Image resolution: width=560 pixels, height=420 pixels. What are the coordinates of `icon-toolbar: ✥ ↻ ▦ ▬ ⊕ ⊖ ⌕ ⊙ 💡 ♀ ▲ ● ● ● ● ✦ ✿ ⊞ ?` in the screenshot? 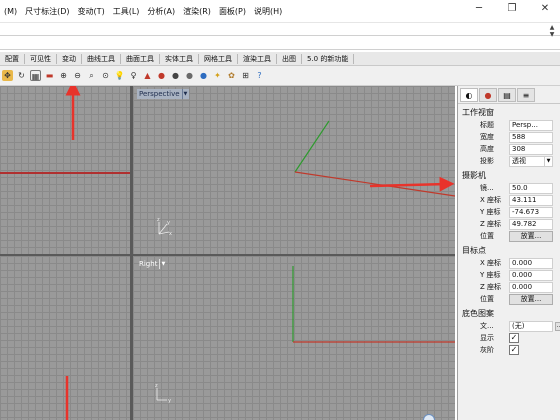 It's located at (280, 76).